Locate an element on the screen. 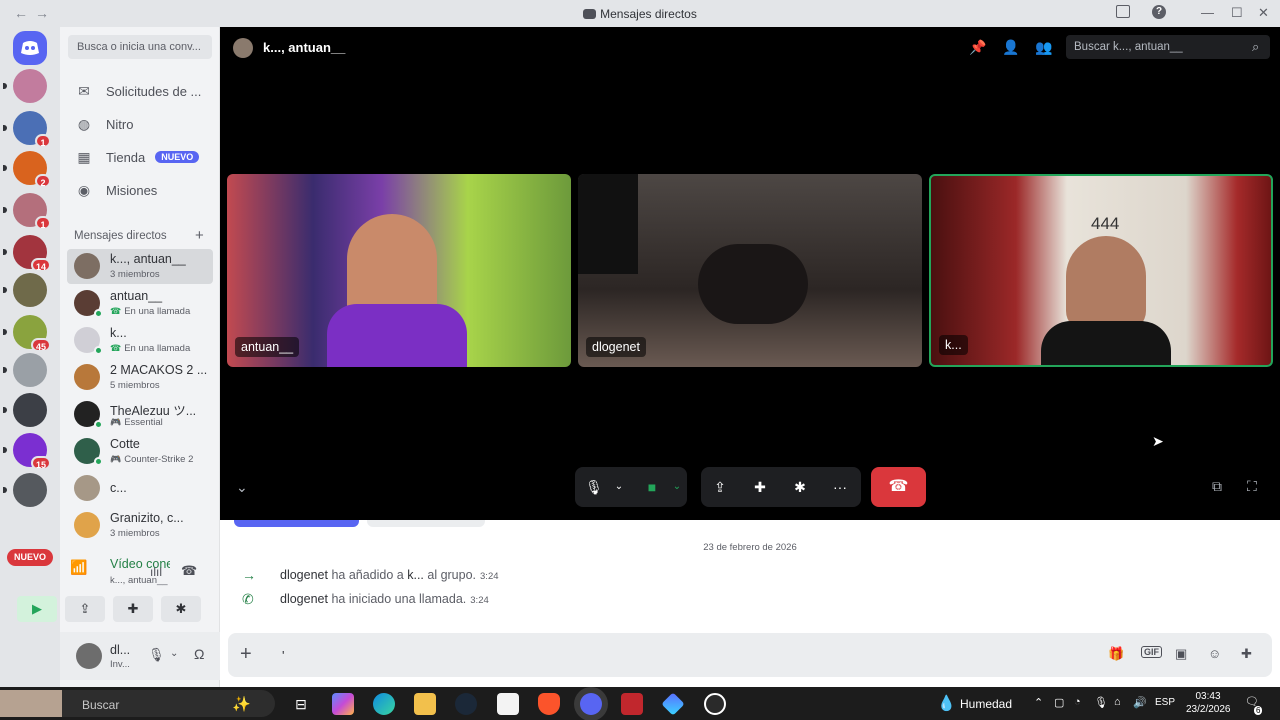  soundboard-icon: ✱ is located at coordinates (800, 487).